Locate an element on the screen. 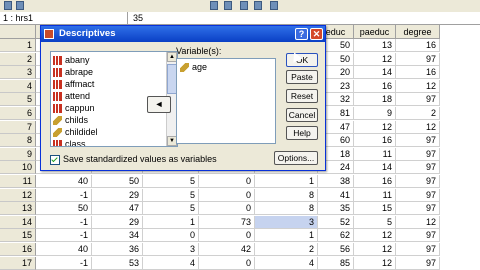 The width and height of the screenshot is (480, 270). move-variable-button: ◄ is located at coordinates (159, 104).